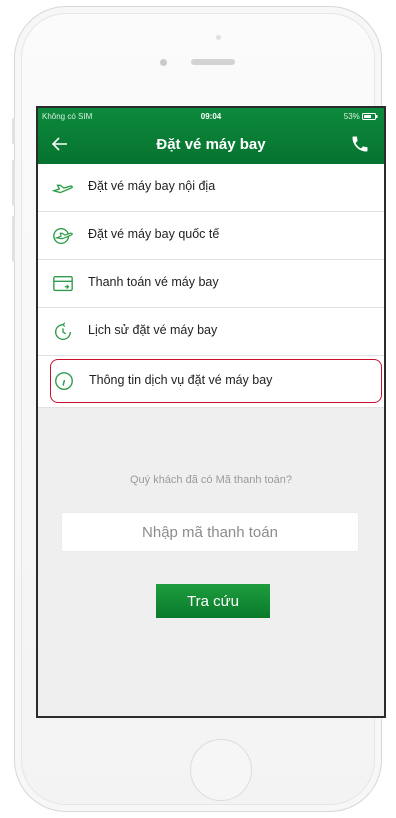  What do you see at coordinates (213, 601) in the screenshot?
I see `lookup-button: Tra cứu` at bounding box center [213, 601].